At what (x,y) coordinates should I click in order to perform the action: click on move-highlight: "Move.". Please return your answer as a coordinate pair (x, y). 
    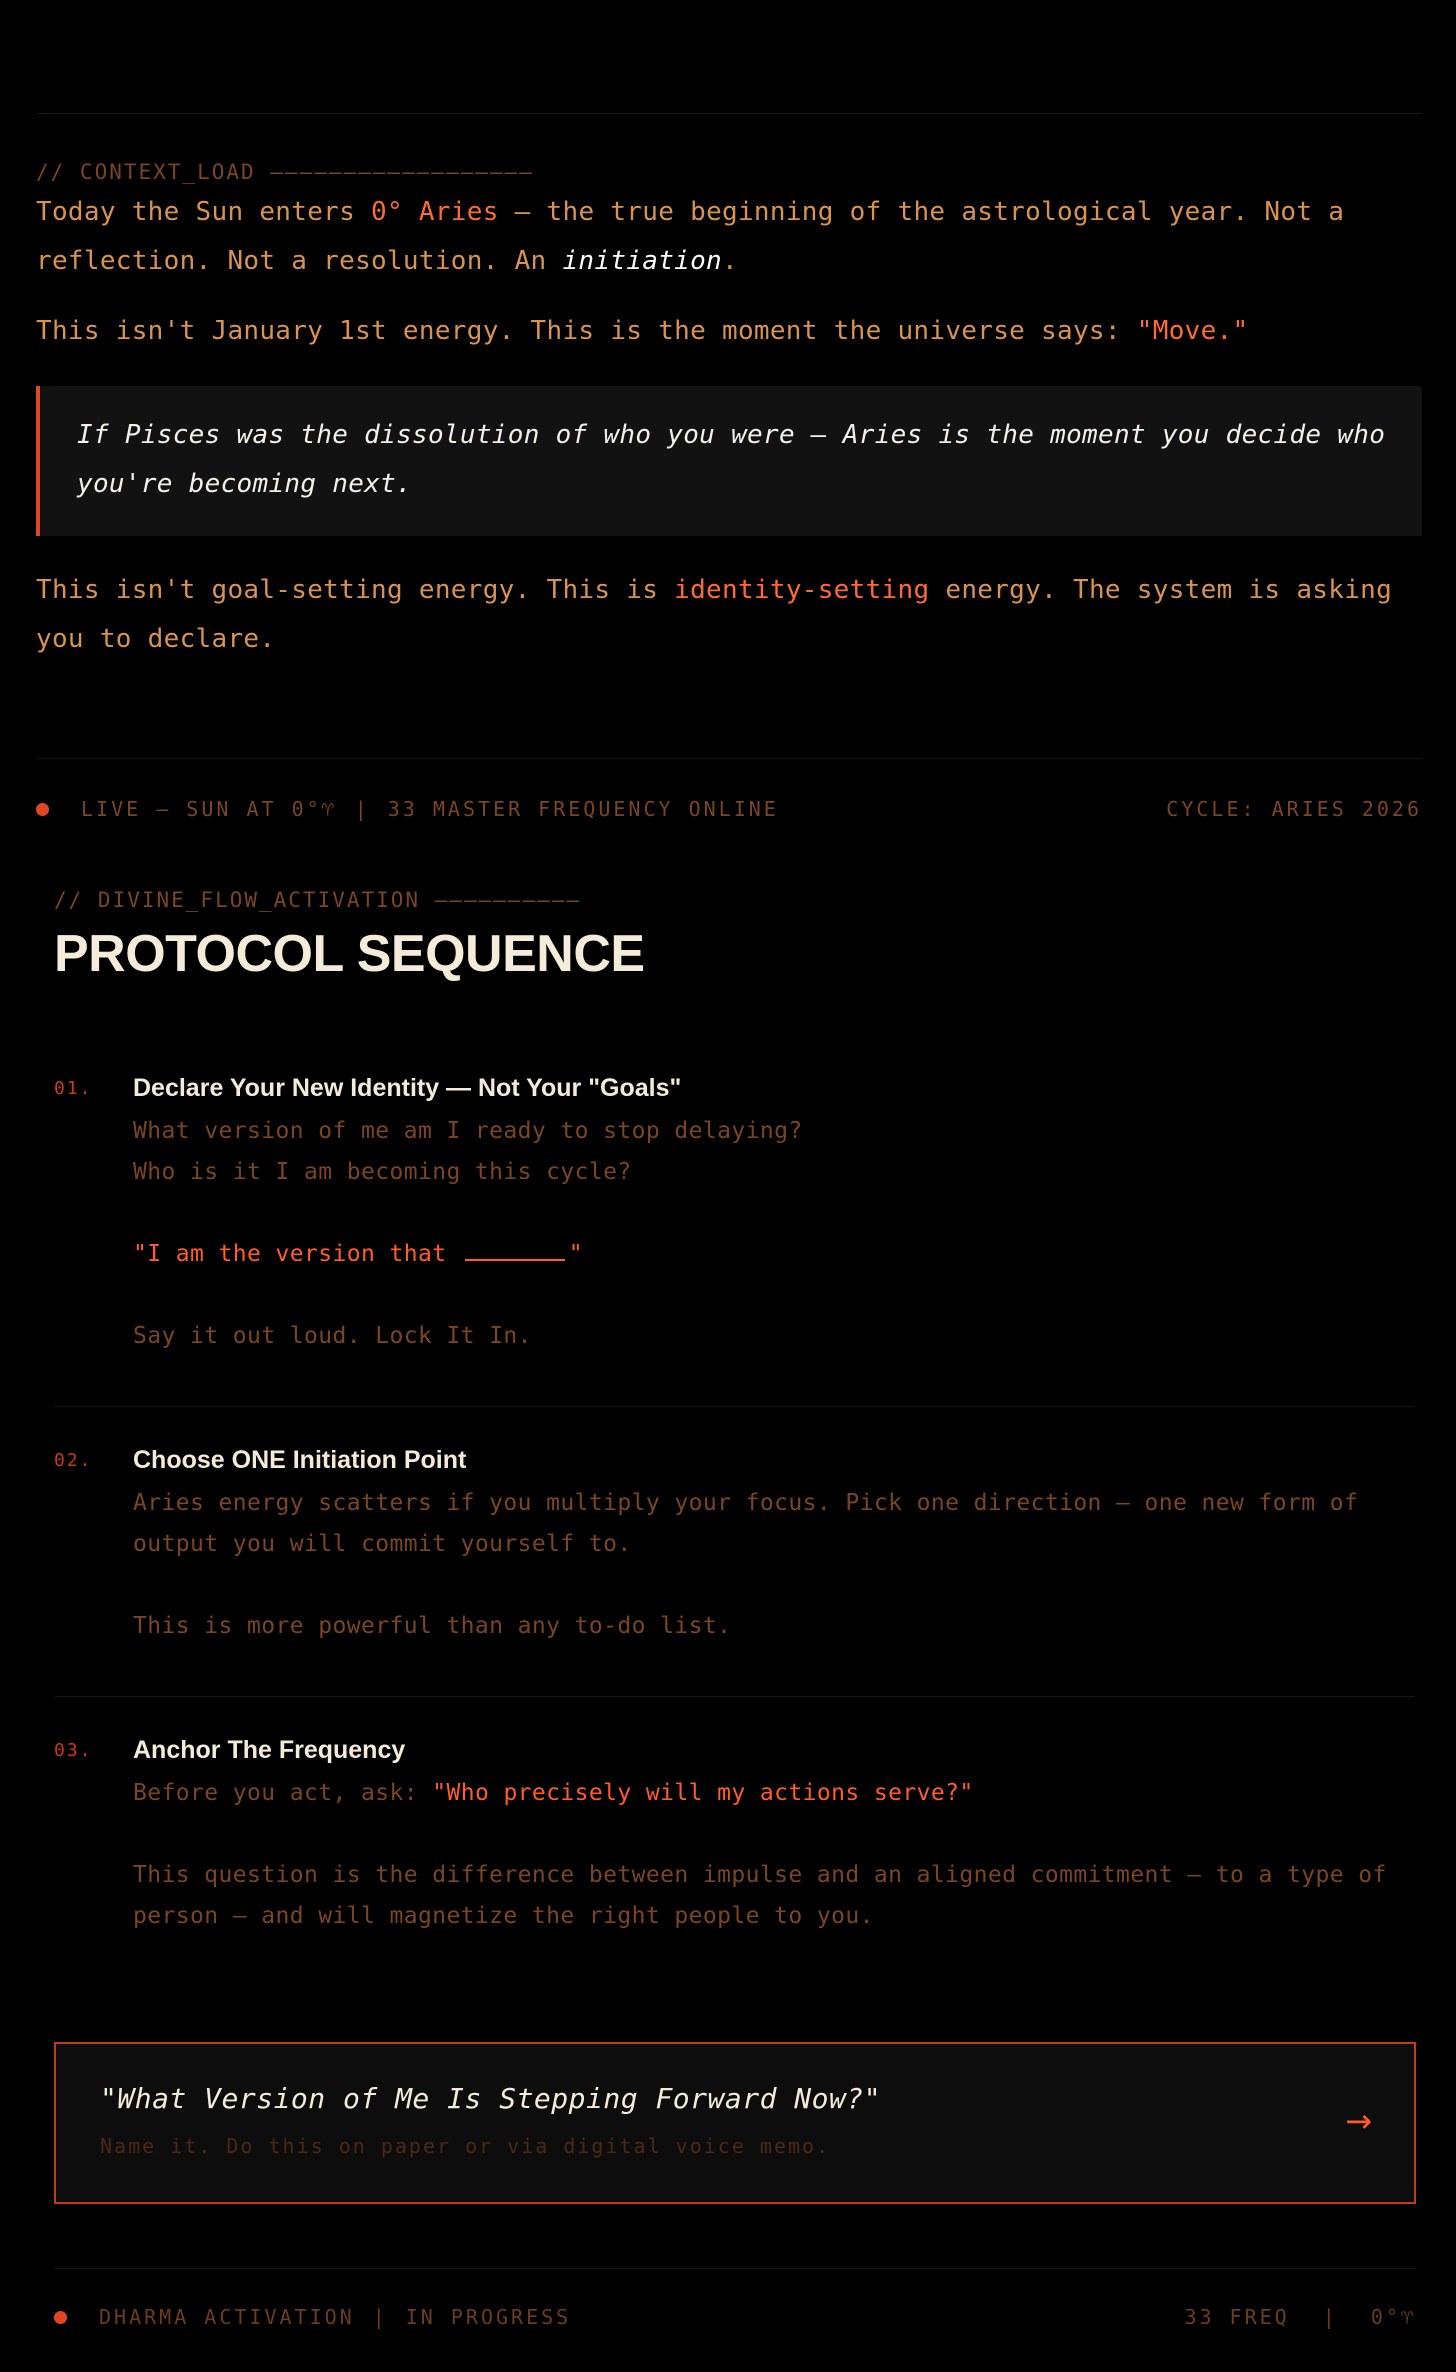
    Looking at the image, I should click on (1192, 331).